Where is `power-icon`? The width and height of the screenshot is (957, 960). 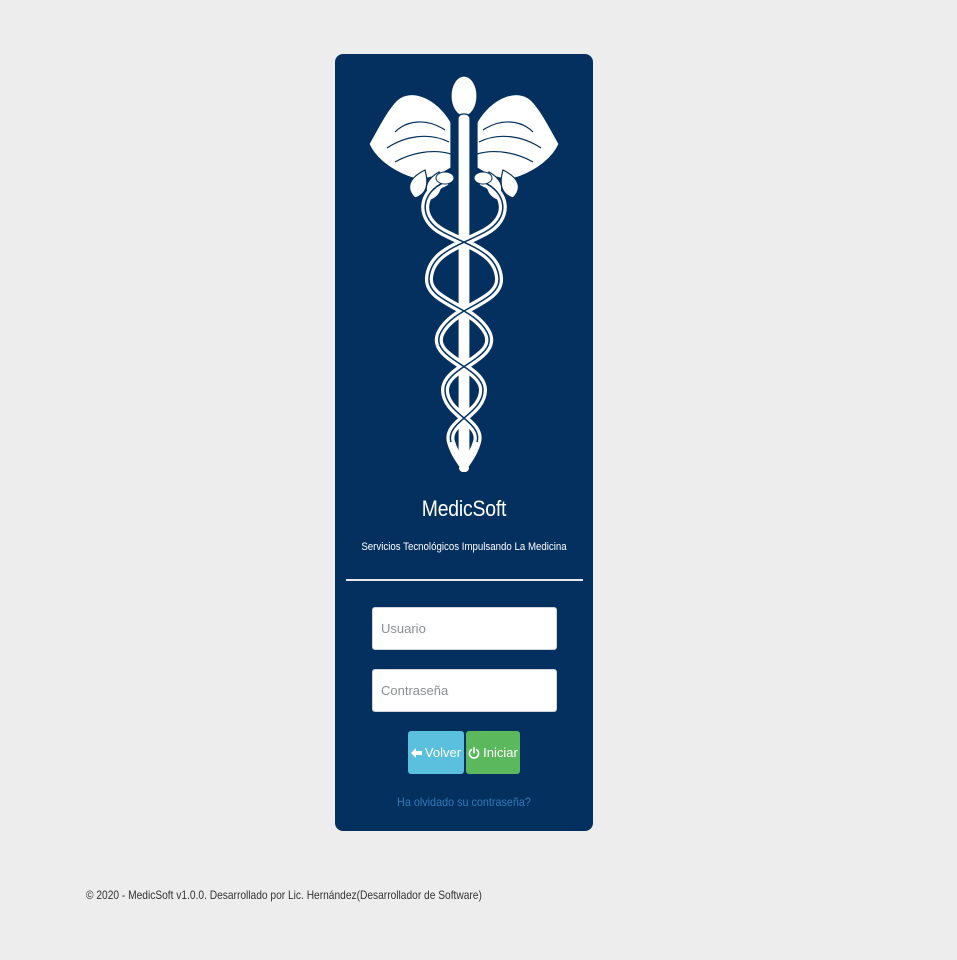 power-icon is located at coordinates (474, 752).